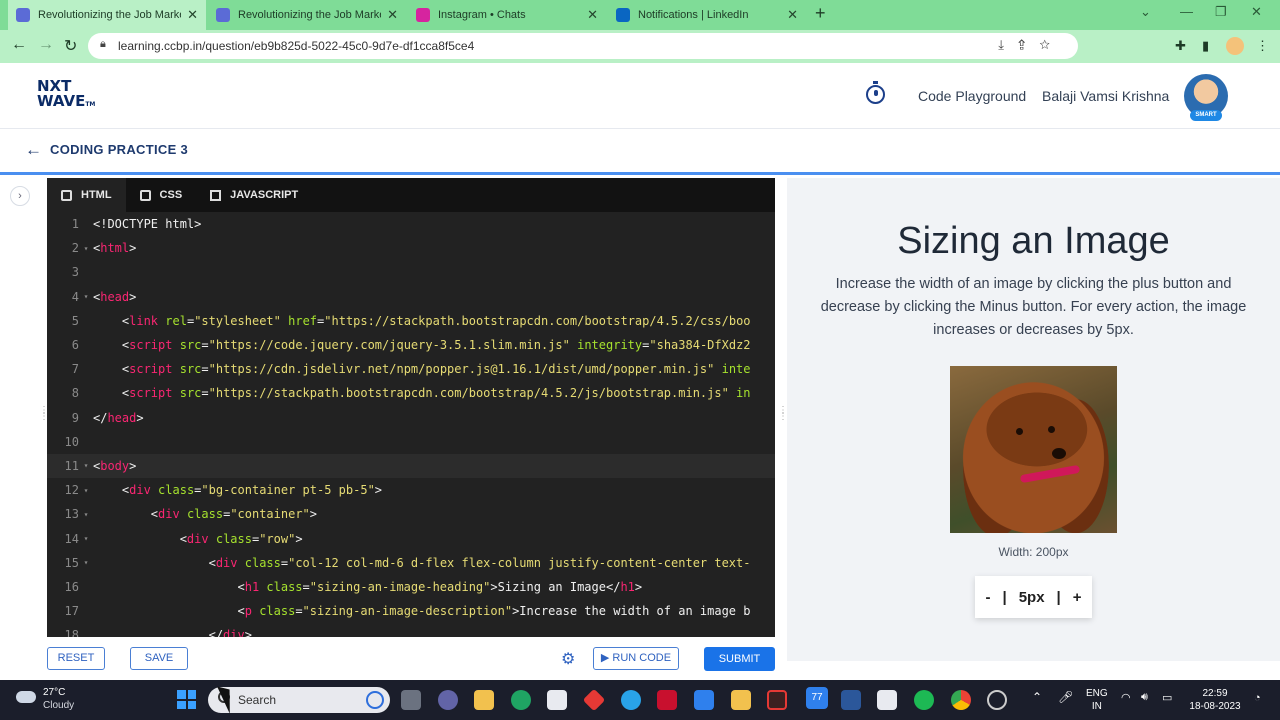  Describe the element at coordinates (307, 15) in the screenshot. I see `browser-tab-2: Revolutionizing the Job Market | ✕` at that location.